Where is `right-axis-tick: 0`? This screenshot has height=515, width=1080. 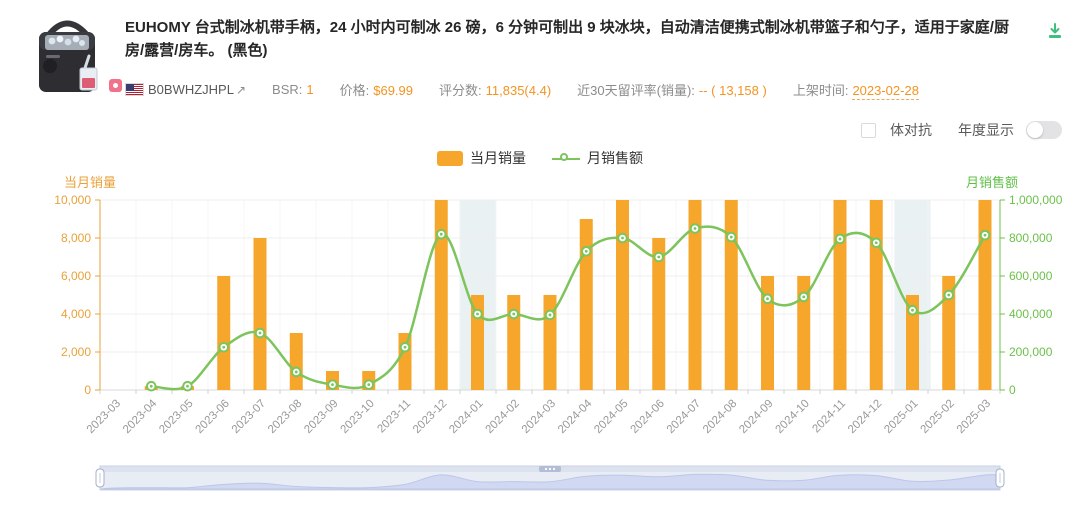 right-axis-tick: 0 is located at coordinates (1012, 390).